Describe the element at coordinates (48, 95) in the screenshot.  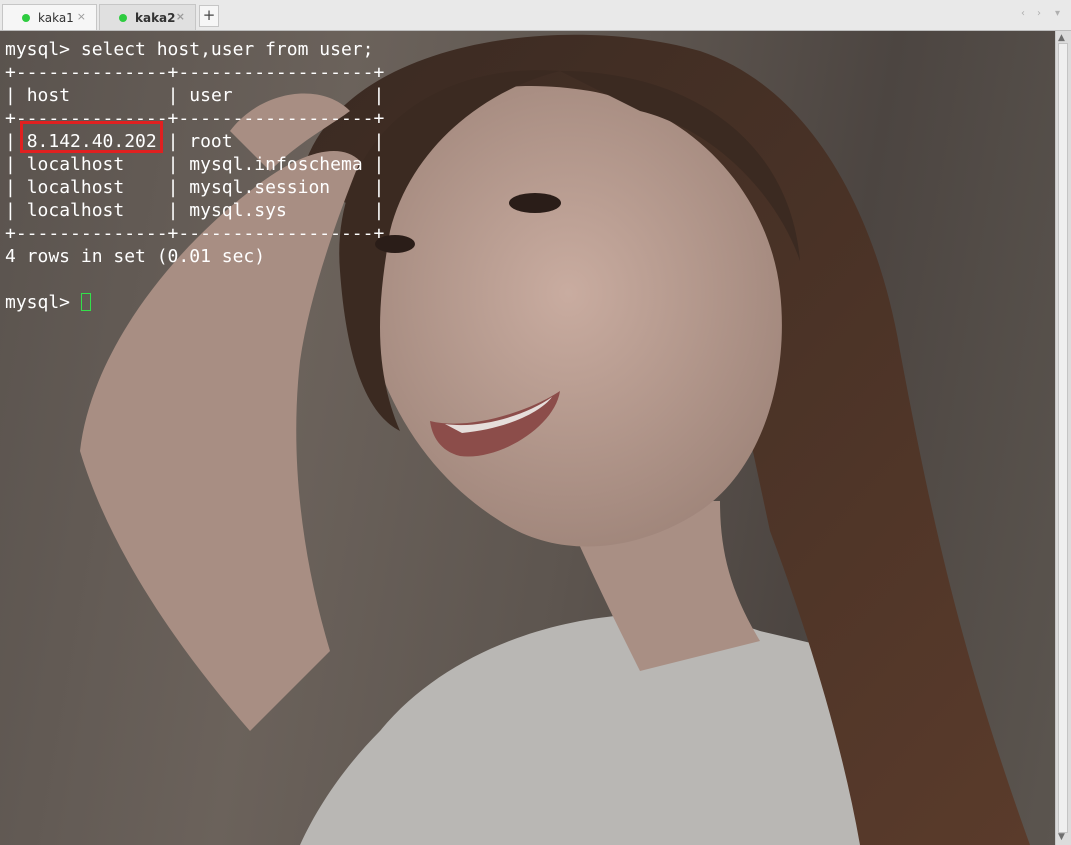
I see `column-header-host: host` at that location.